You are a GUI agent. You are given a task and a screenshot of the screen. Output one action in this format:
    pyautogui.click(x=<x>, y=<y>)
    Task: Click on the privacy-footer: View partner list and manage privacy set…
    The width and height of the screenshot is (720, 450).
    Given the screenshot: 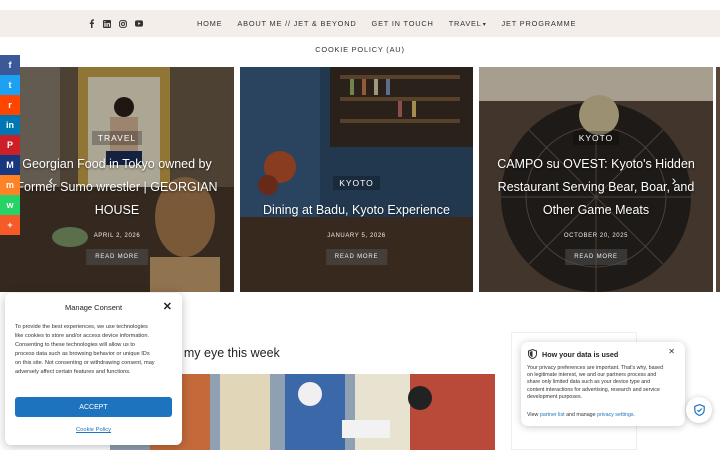 What is the action you would take?
    pyautogui.click(x=581, y=415)
    